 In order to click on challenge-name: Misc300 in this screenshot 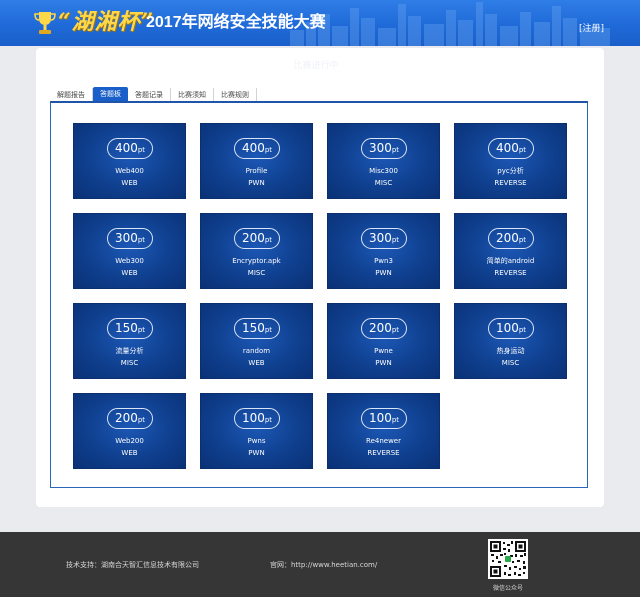, I will do `click(383, 171)`.